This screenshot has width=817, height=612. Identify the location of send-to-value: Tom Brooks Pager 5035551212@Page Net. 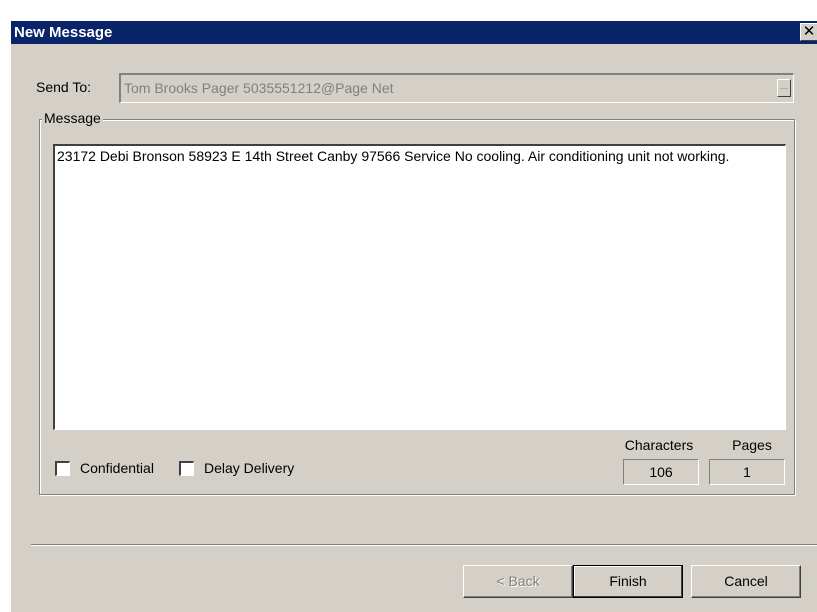
(259, 88).